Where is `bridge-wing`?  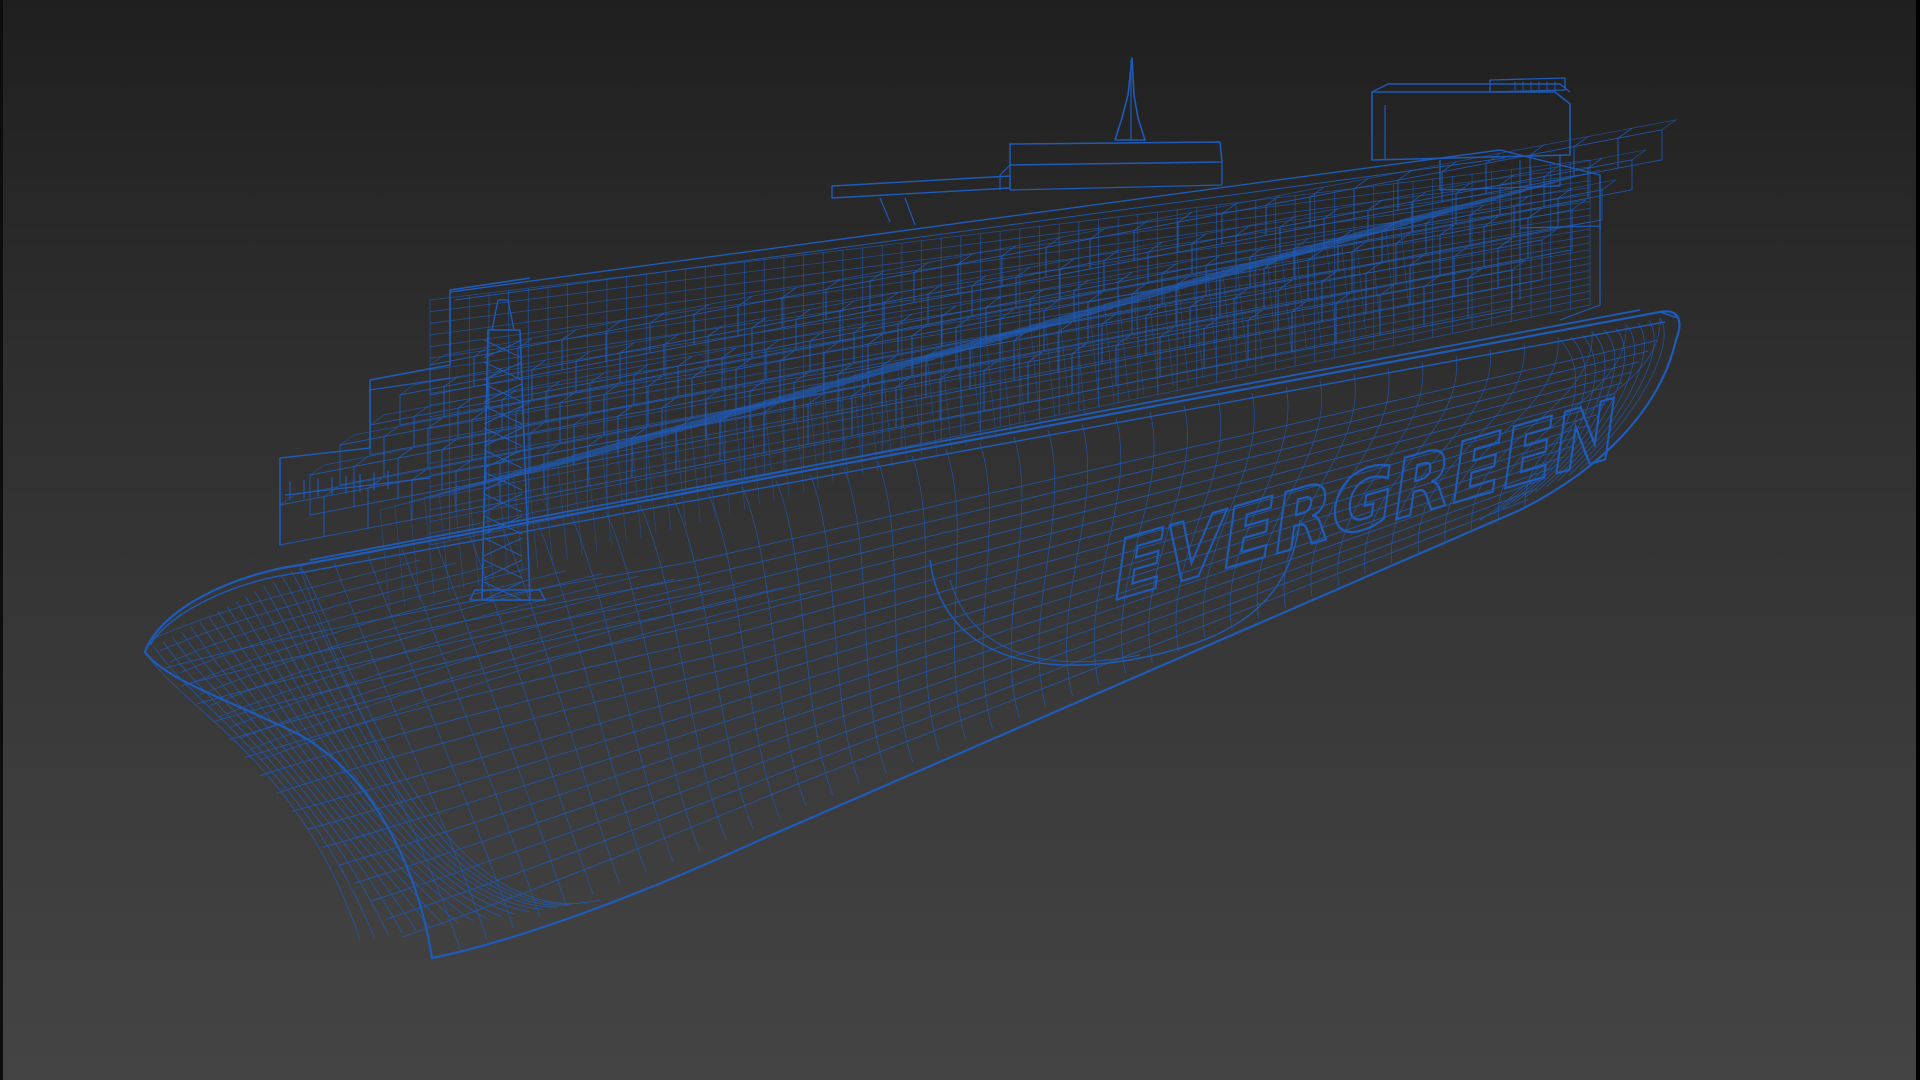 bridge-wing is located at coordinates (921, 187).